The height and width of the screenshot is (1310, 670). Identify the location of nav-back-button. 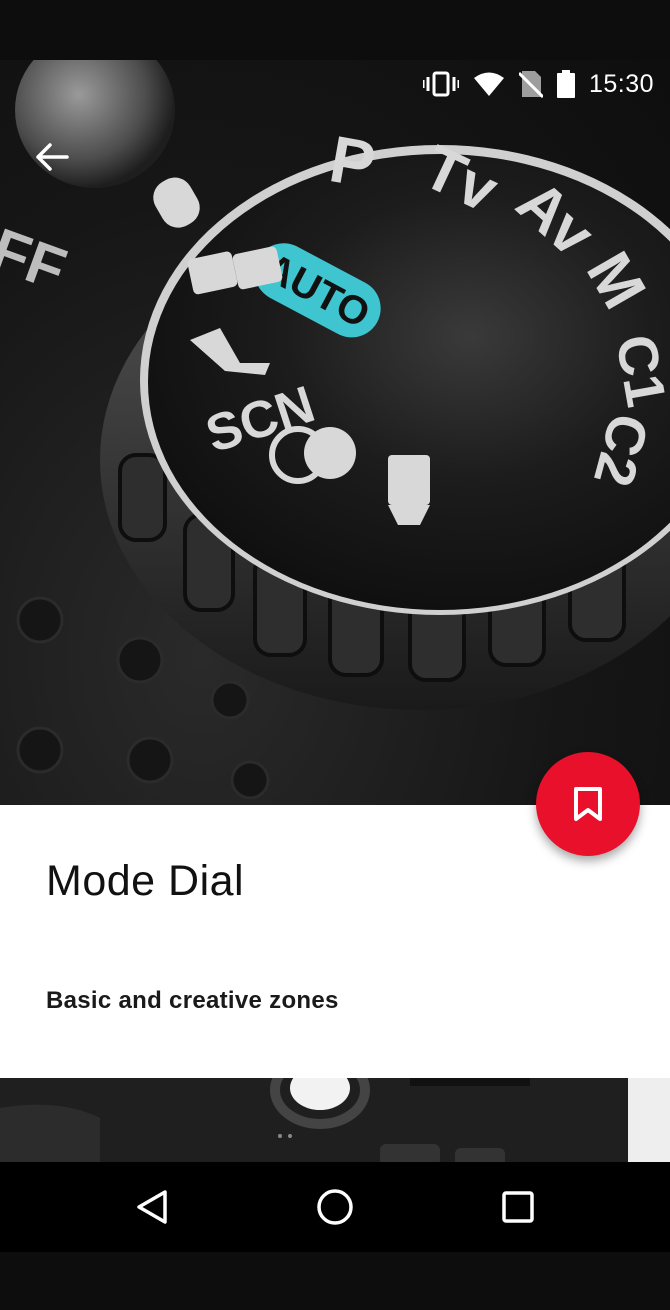
(152, 1207).